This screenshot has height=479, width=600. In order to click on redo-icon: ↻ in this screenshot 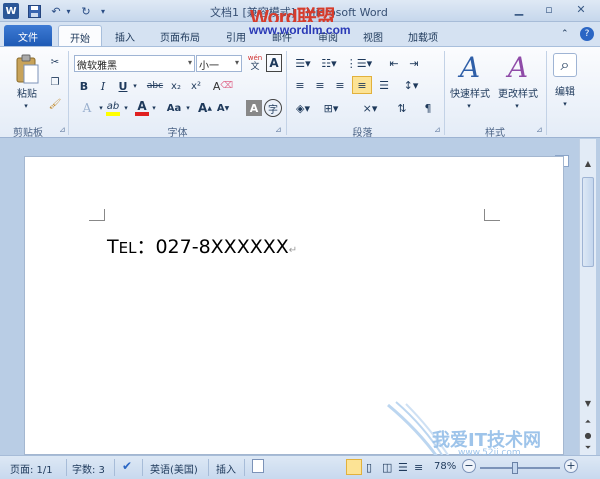, I will do `click(86, 11)`.